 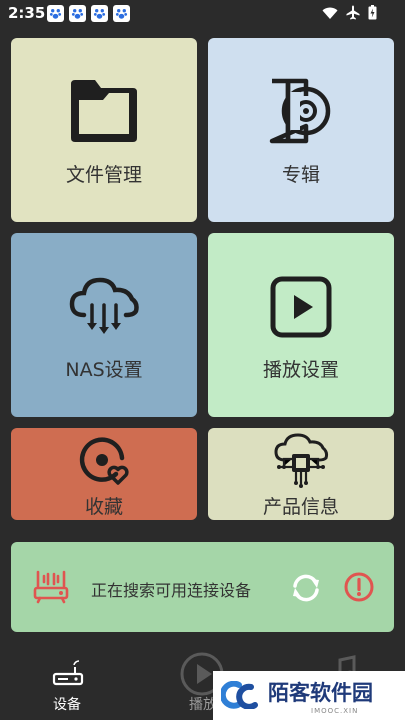 I want to click on device-connection-bar: 正在搜索可用连接设备, so click(x=202, y=587).